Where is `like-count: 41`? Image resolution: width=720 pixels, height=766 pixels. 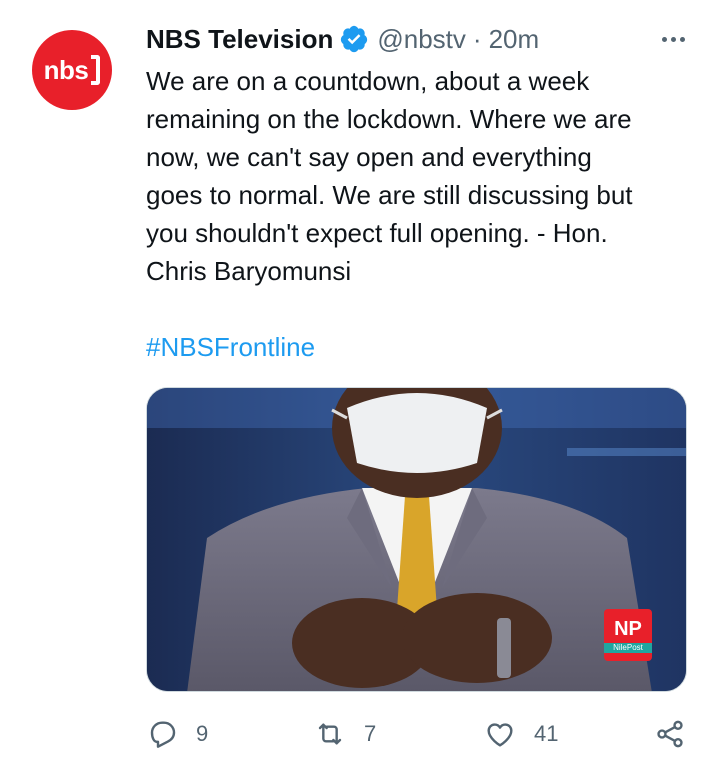
like-count: 41 is located at coordinates (546, 733).